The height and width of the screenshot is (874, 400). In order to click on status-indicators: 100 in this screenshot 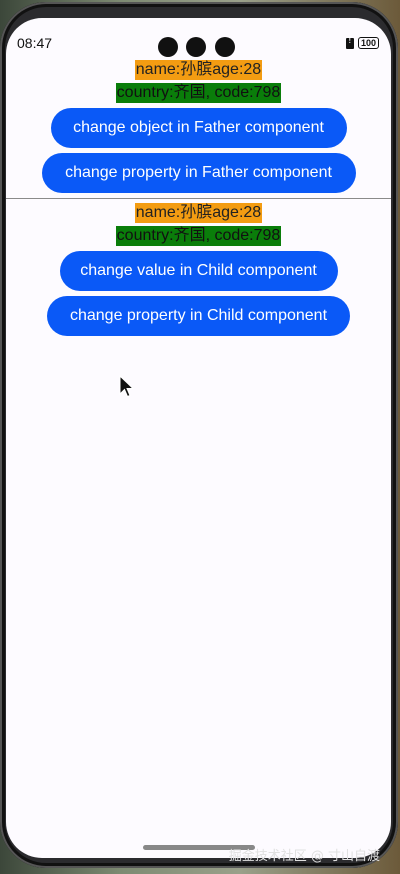, I will do `click(362, 42)`.